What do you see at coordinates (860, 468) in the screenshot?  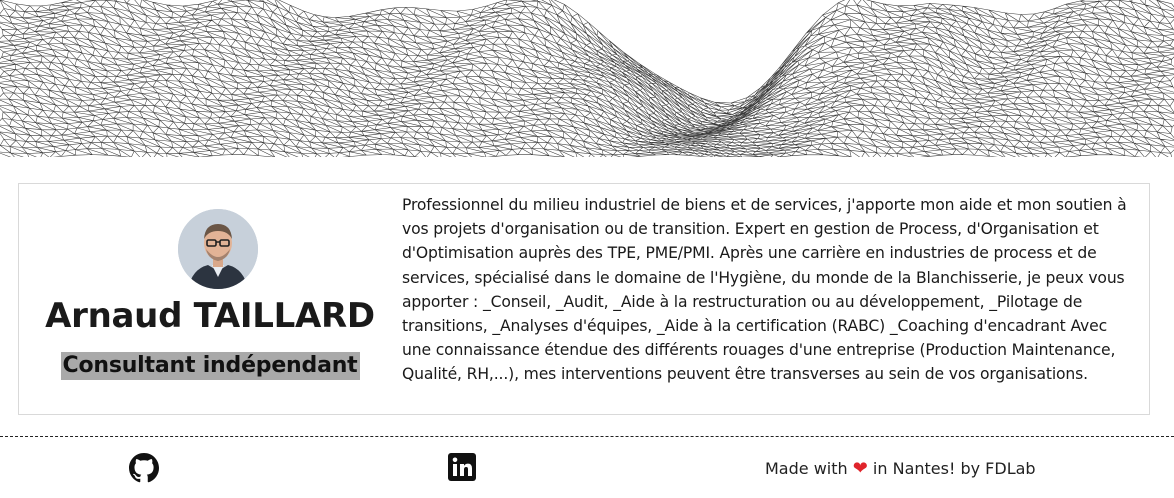 I see `heart-icon: ❤` at bounding box center [860, 468].